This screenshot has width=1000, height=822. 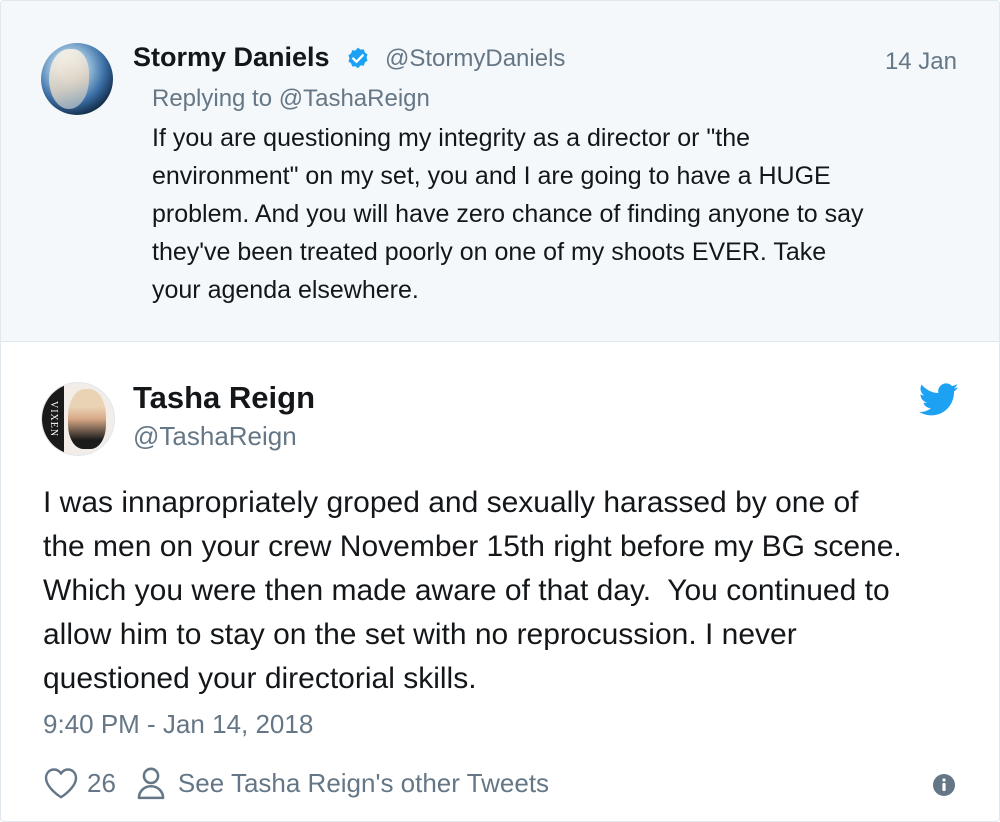 I want to click on tweet-actions: 26 See Tasha Reign's other Tweets, so click(x=296, y=783).